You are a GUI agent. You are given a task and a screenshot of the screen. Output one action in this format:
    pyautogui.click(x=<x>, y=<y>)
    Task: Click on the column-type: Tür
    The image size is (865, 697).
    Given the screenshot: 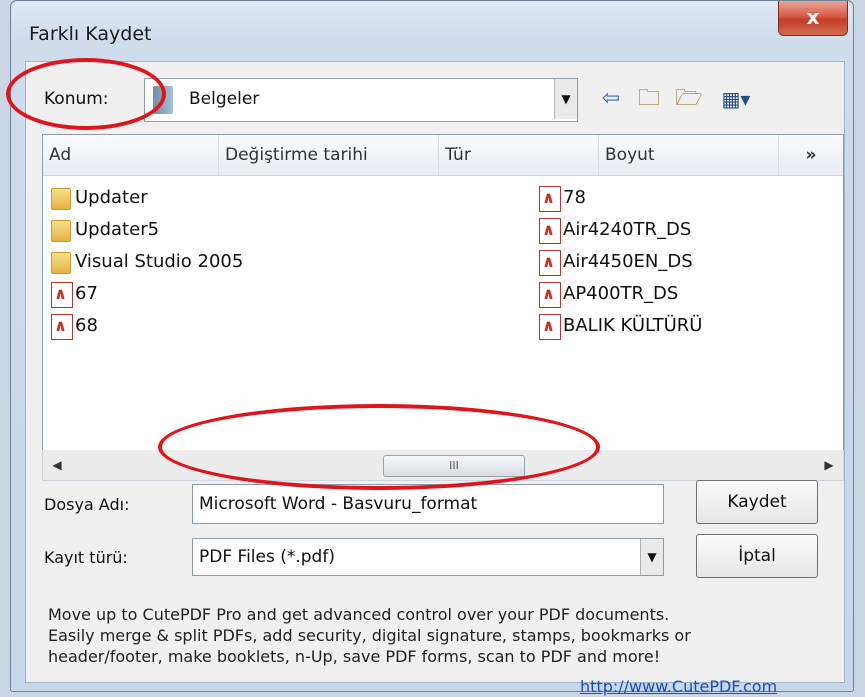 What is the action you would take?
    pyautogui.click(x=519, y=155)
    